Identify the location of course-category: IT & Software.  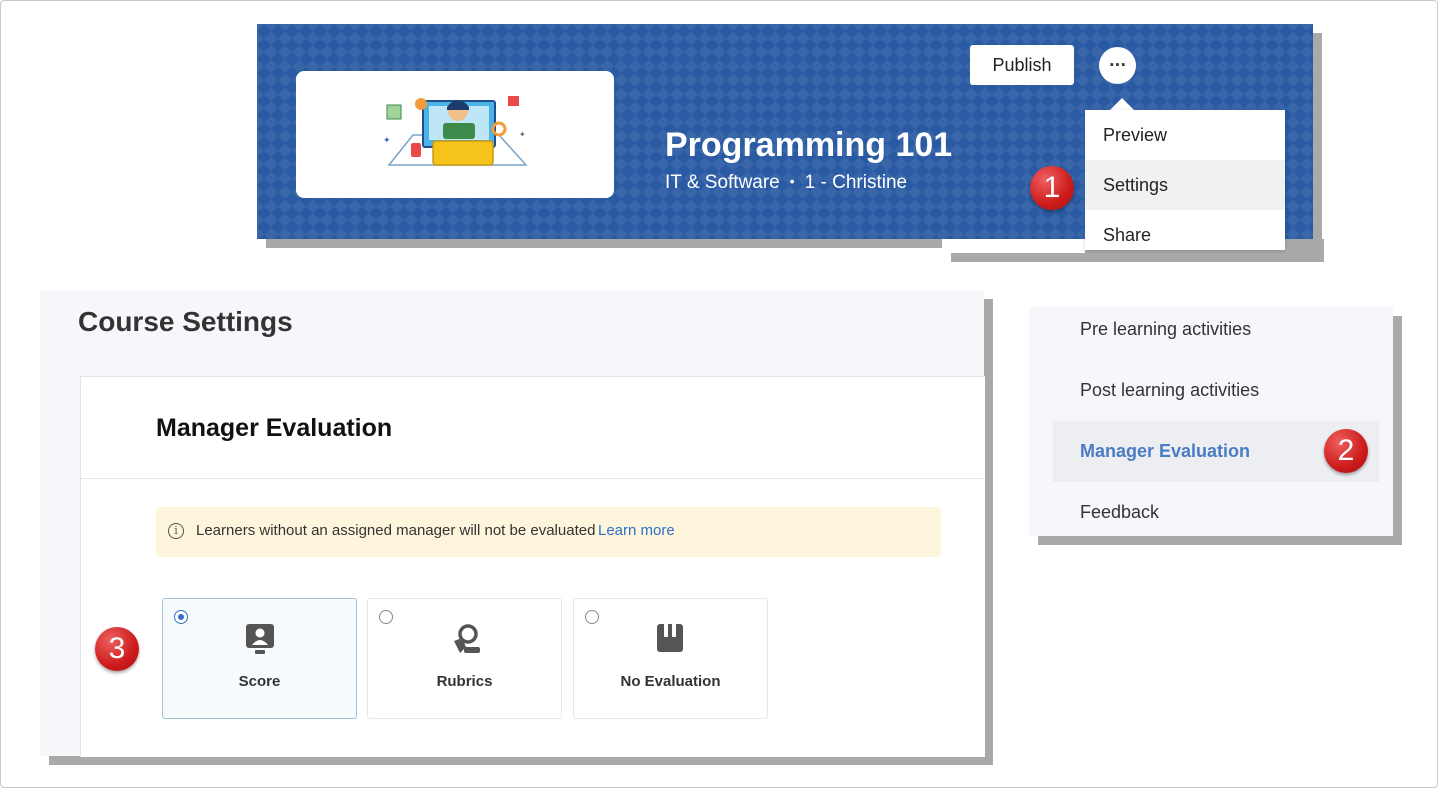
(722, 182).